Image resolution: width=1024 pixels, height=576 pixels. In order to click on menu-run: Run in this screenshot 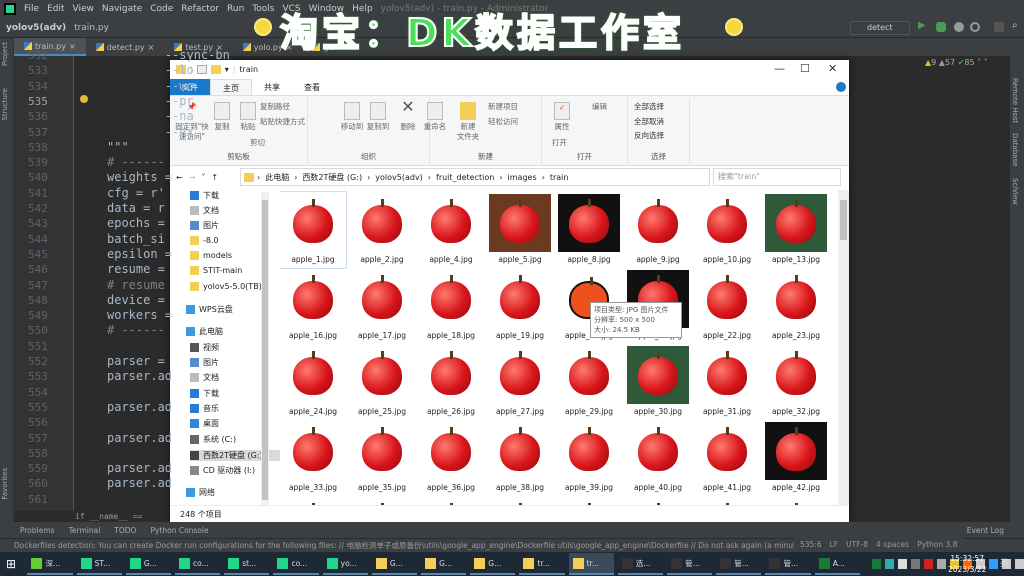, I will do `click(235, 9)`.